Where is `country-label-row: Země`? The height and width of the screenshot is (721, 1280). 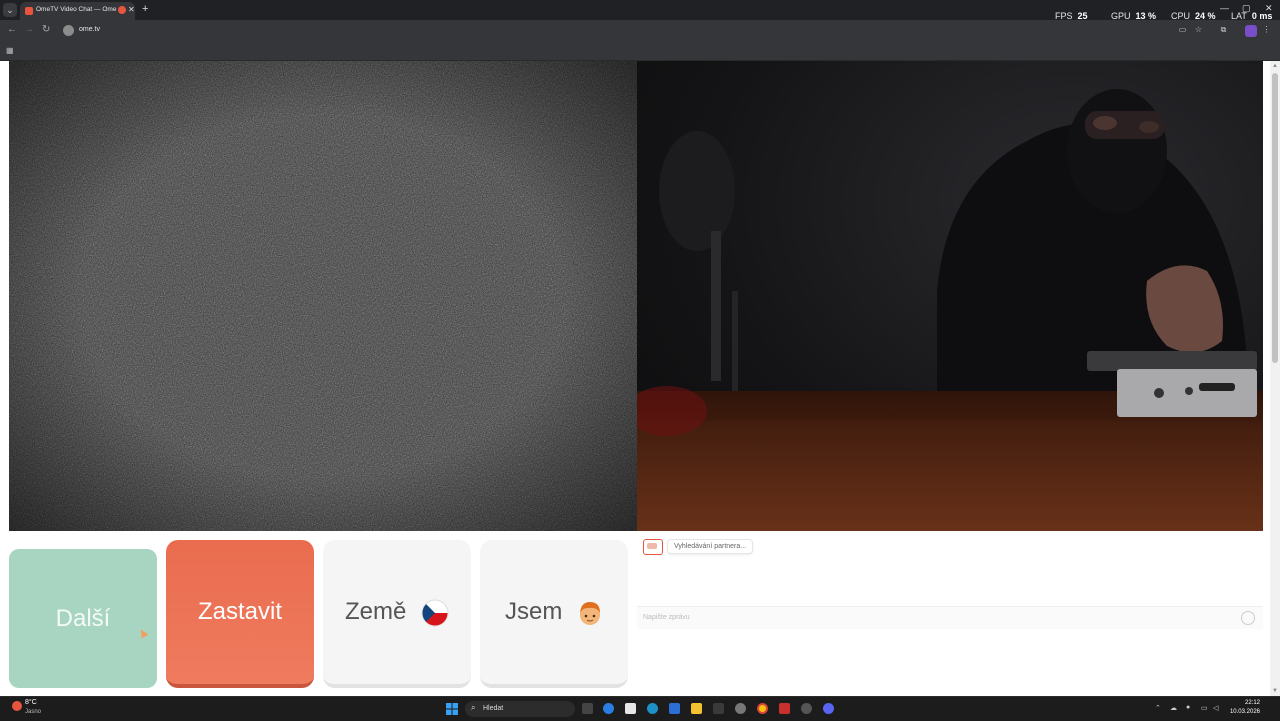 country-label-row: Země is located at coordinates (397, 612).